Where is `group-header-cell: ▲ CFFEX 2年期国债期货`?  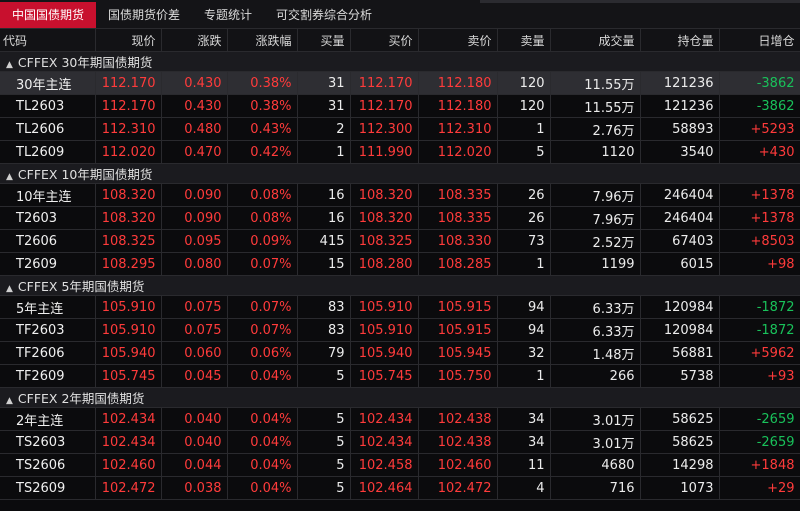
group-header-cell: ▲ CFFEX 2年期国债期货 is located at coordinates (400, 397).